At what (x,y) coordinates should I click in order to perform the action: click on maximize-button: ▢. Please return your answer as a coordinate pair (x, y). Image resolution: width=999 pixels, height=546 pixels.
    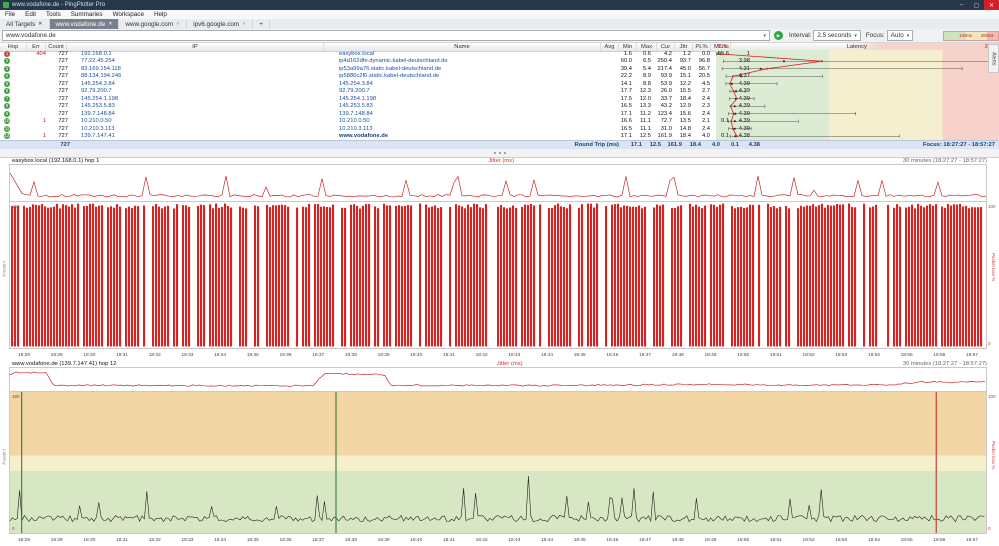
    Looking at the image, I should click on (976, 5).